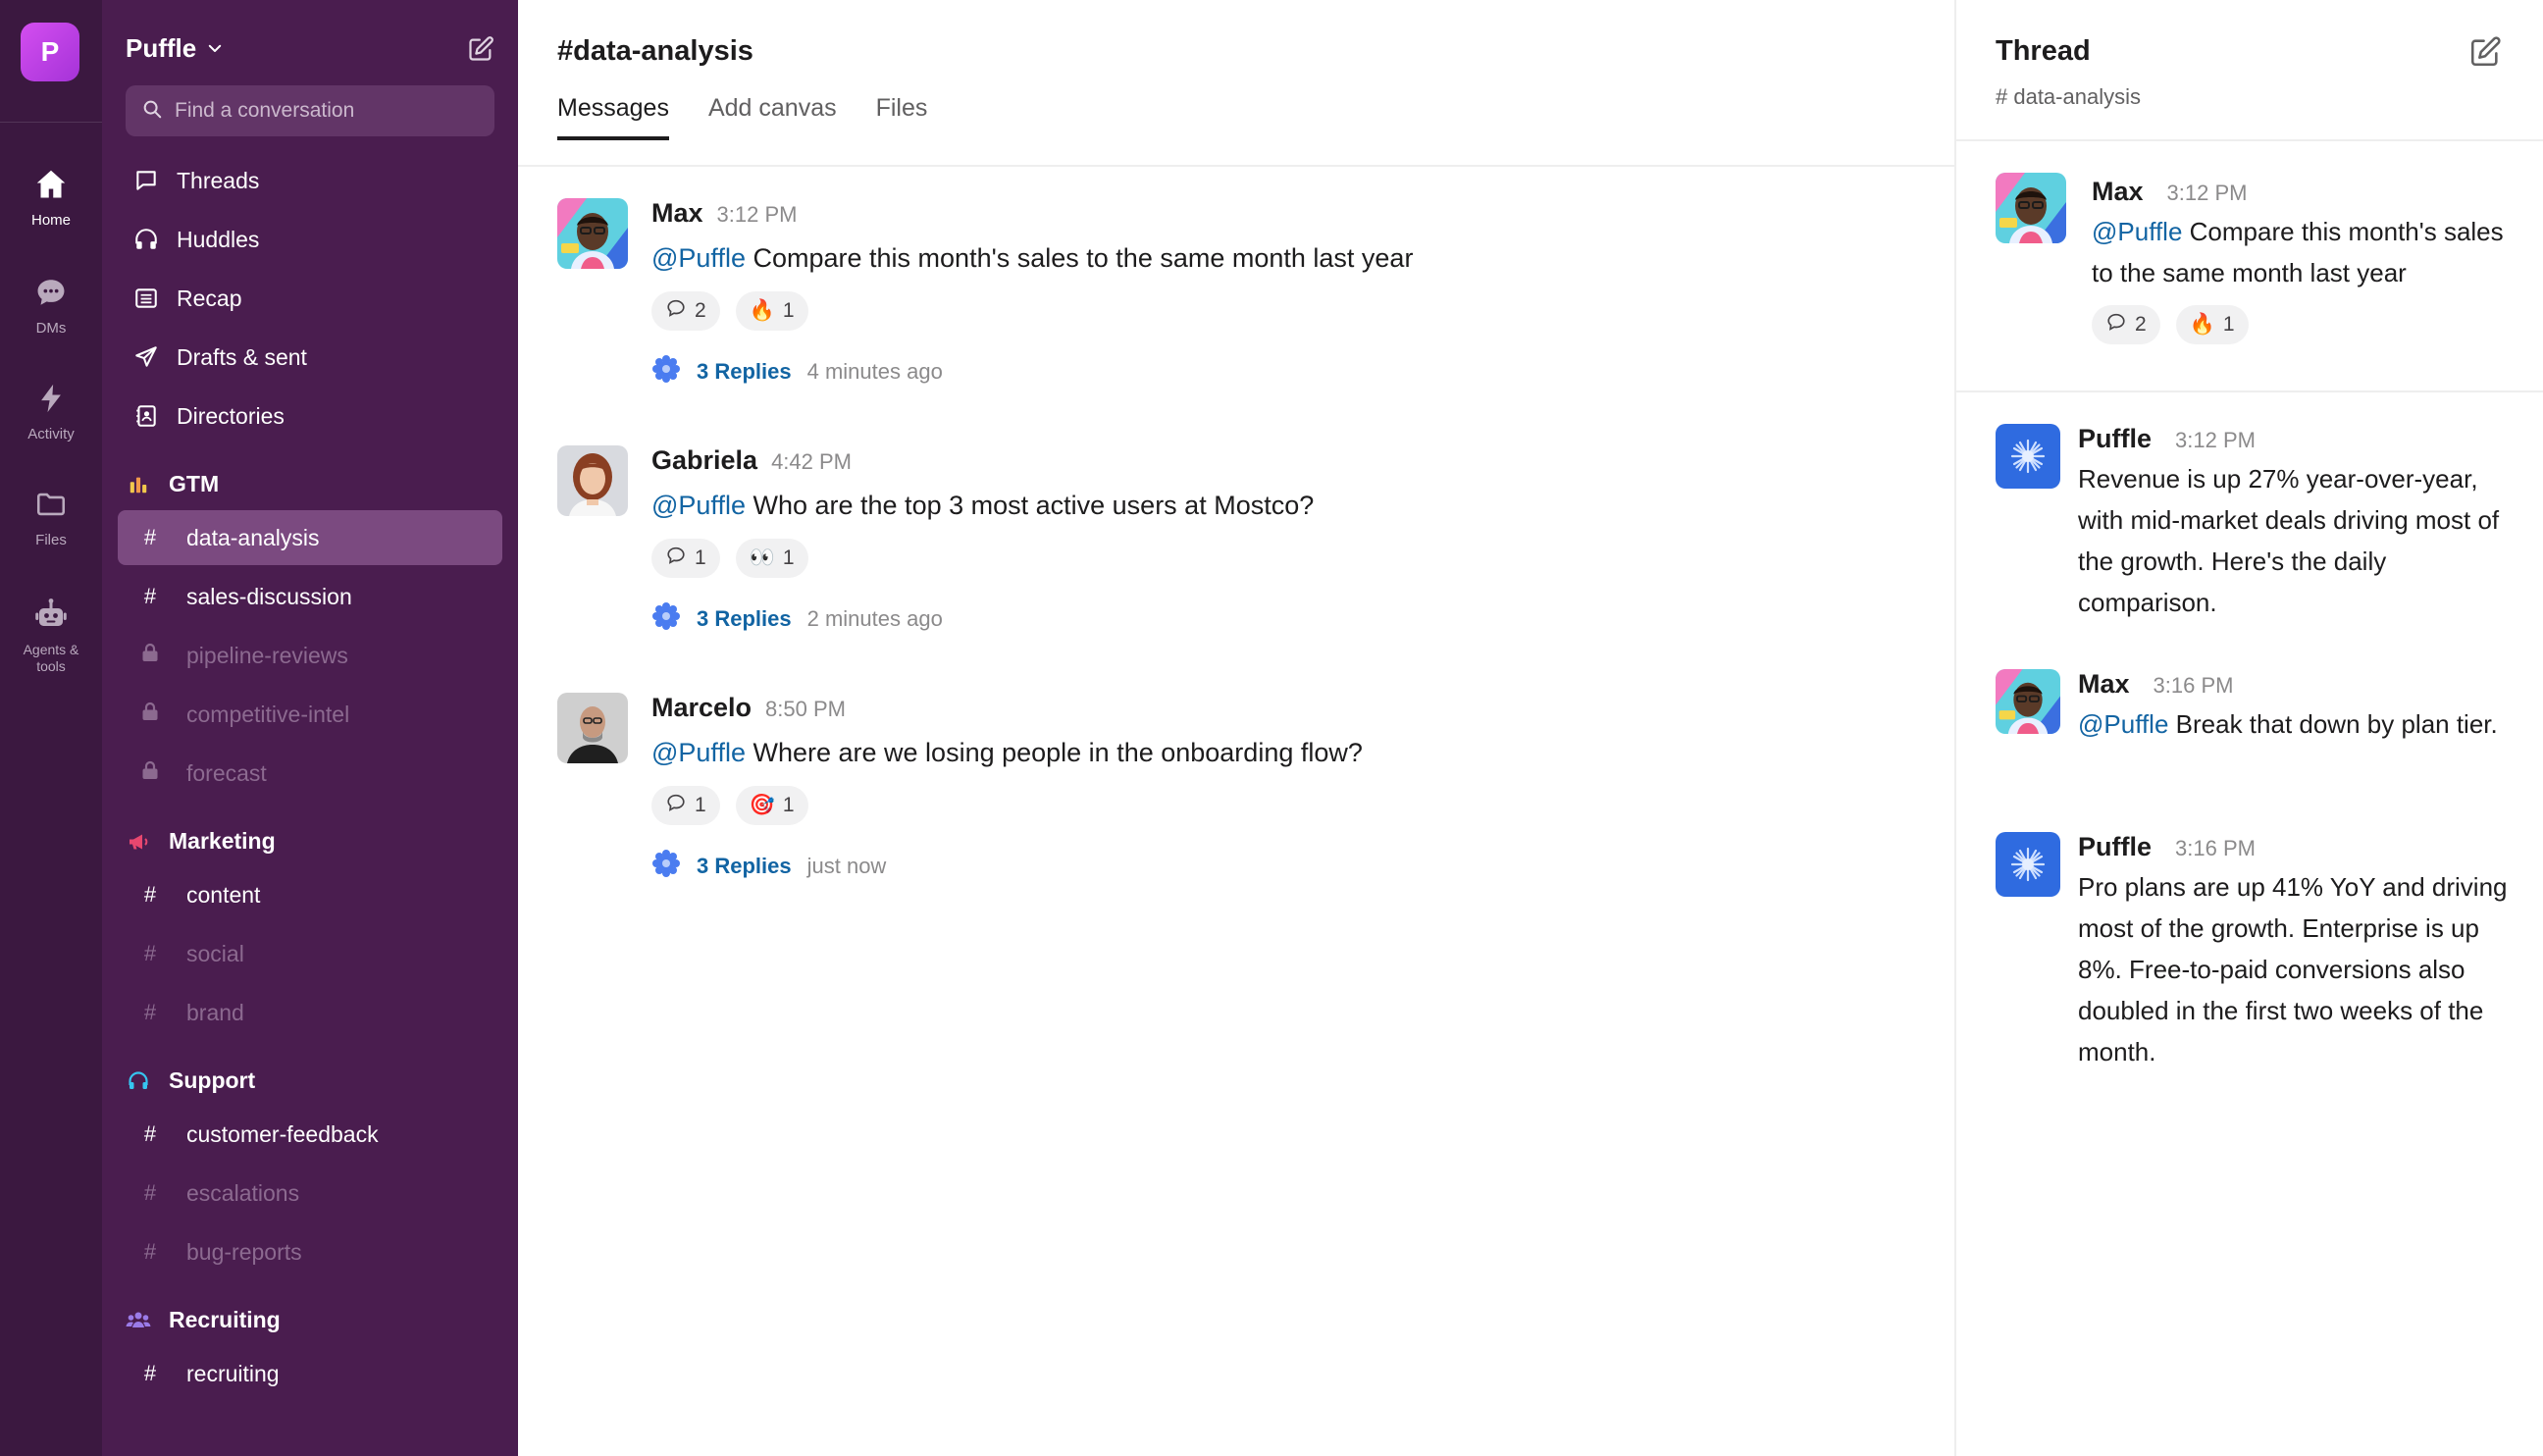  What do you see at coordinates (138, 484) in the screenshot?
I see `bar-chart-icon` at bounding box center [138, 484].